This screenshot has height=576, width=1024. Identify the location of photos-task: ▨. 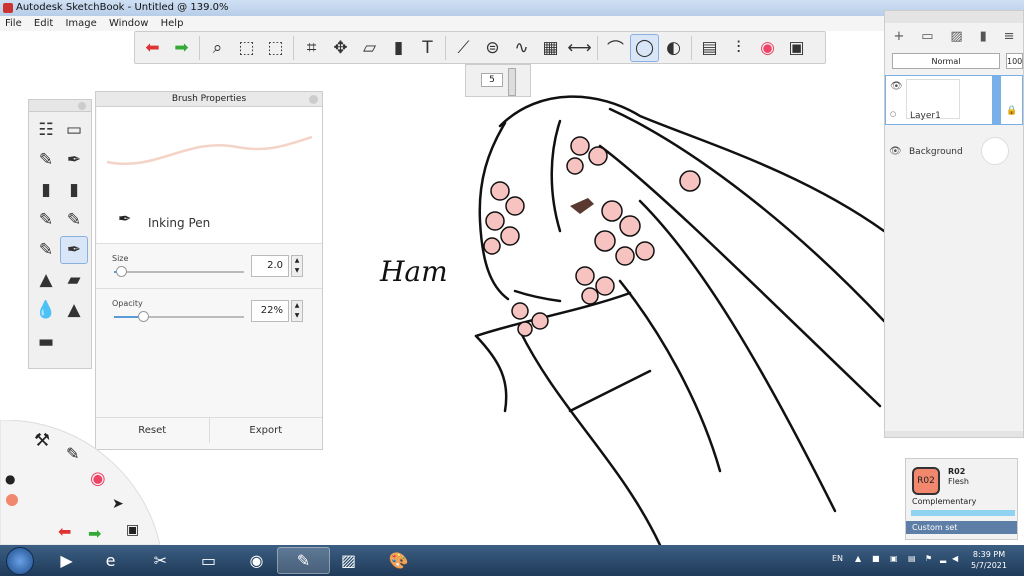
(348, 560).